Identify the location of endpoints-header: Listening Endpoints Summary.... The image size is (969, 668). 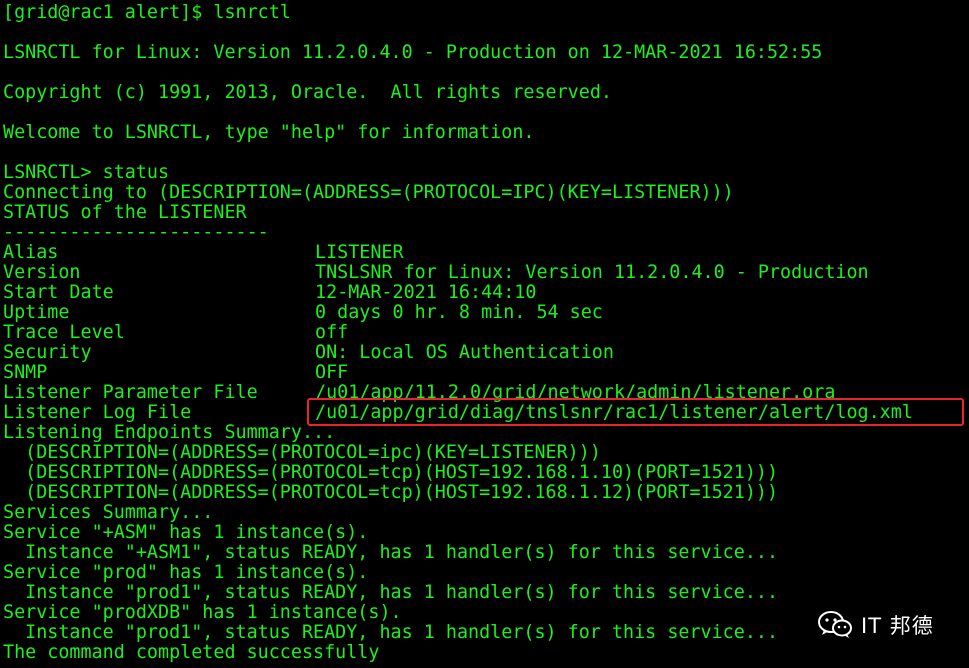
(169, 432).